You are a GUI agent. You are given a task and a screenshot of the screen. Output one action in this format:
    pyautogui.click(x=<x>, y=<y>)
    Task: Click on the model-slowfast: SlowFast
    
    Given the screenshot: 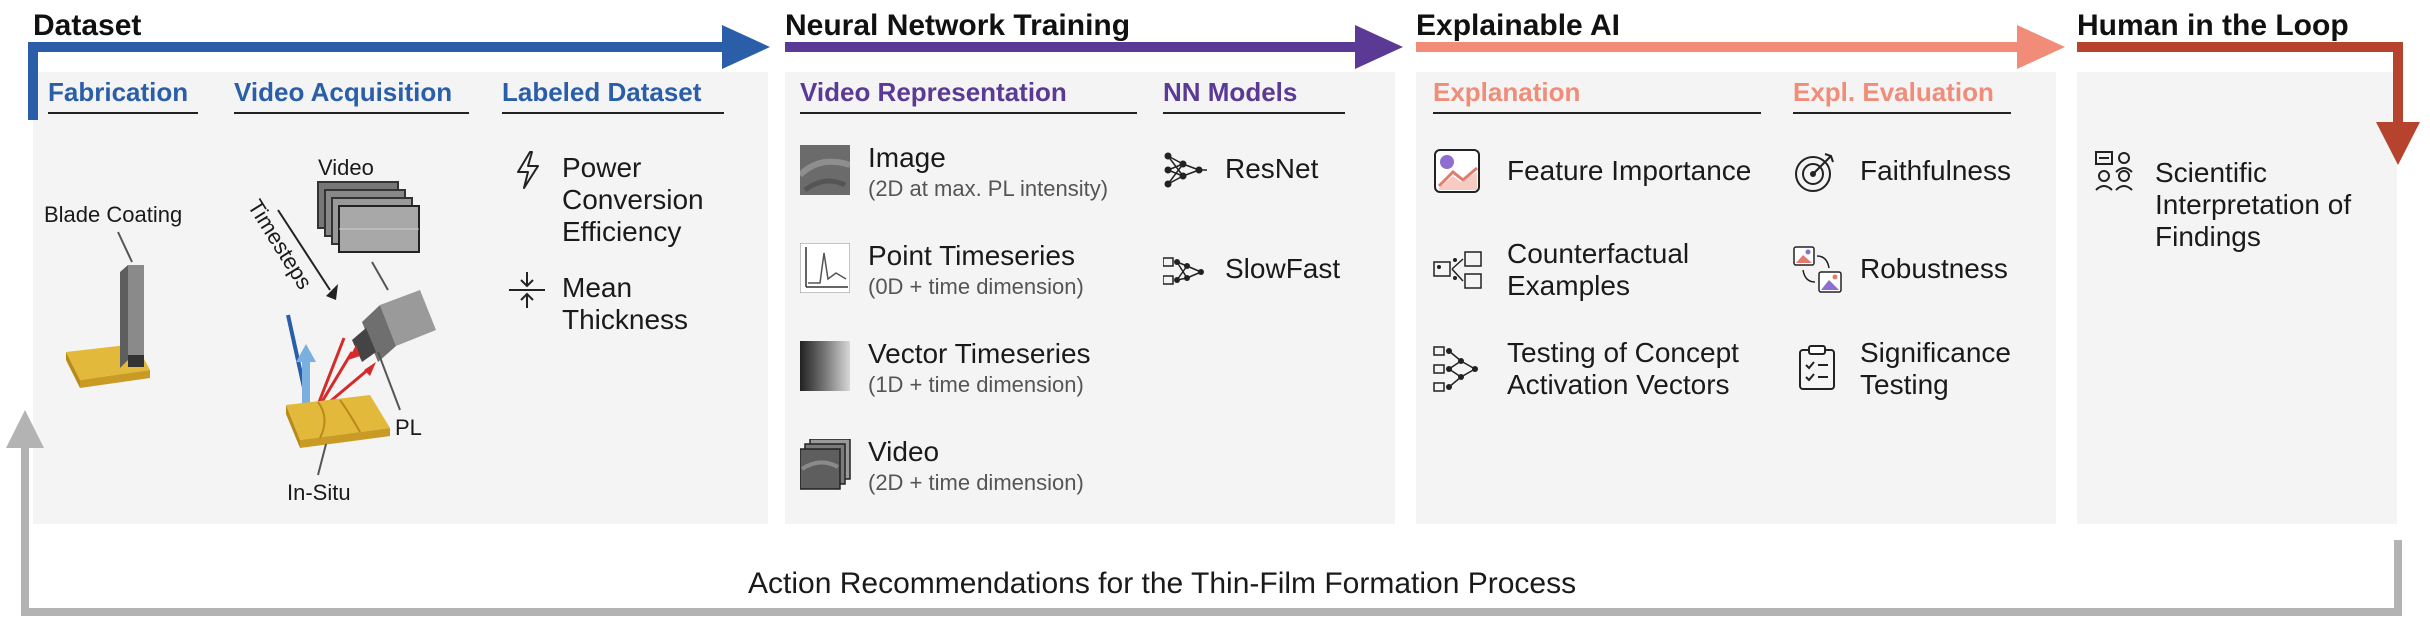 What is the action you would take?
    pyautogui.click(x=1283, y=268)
    